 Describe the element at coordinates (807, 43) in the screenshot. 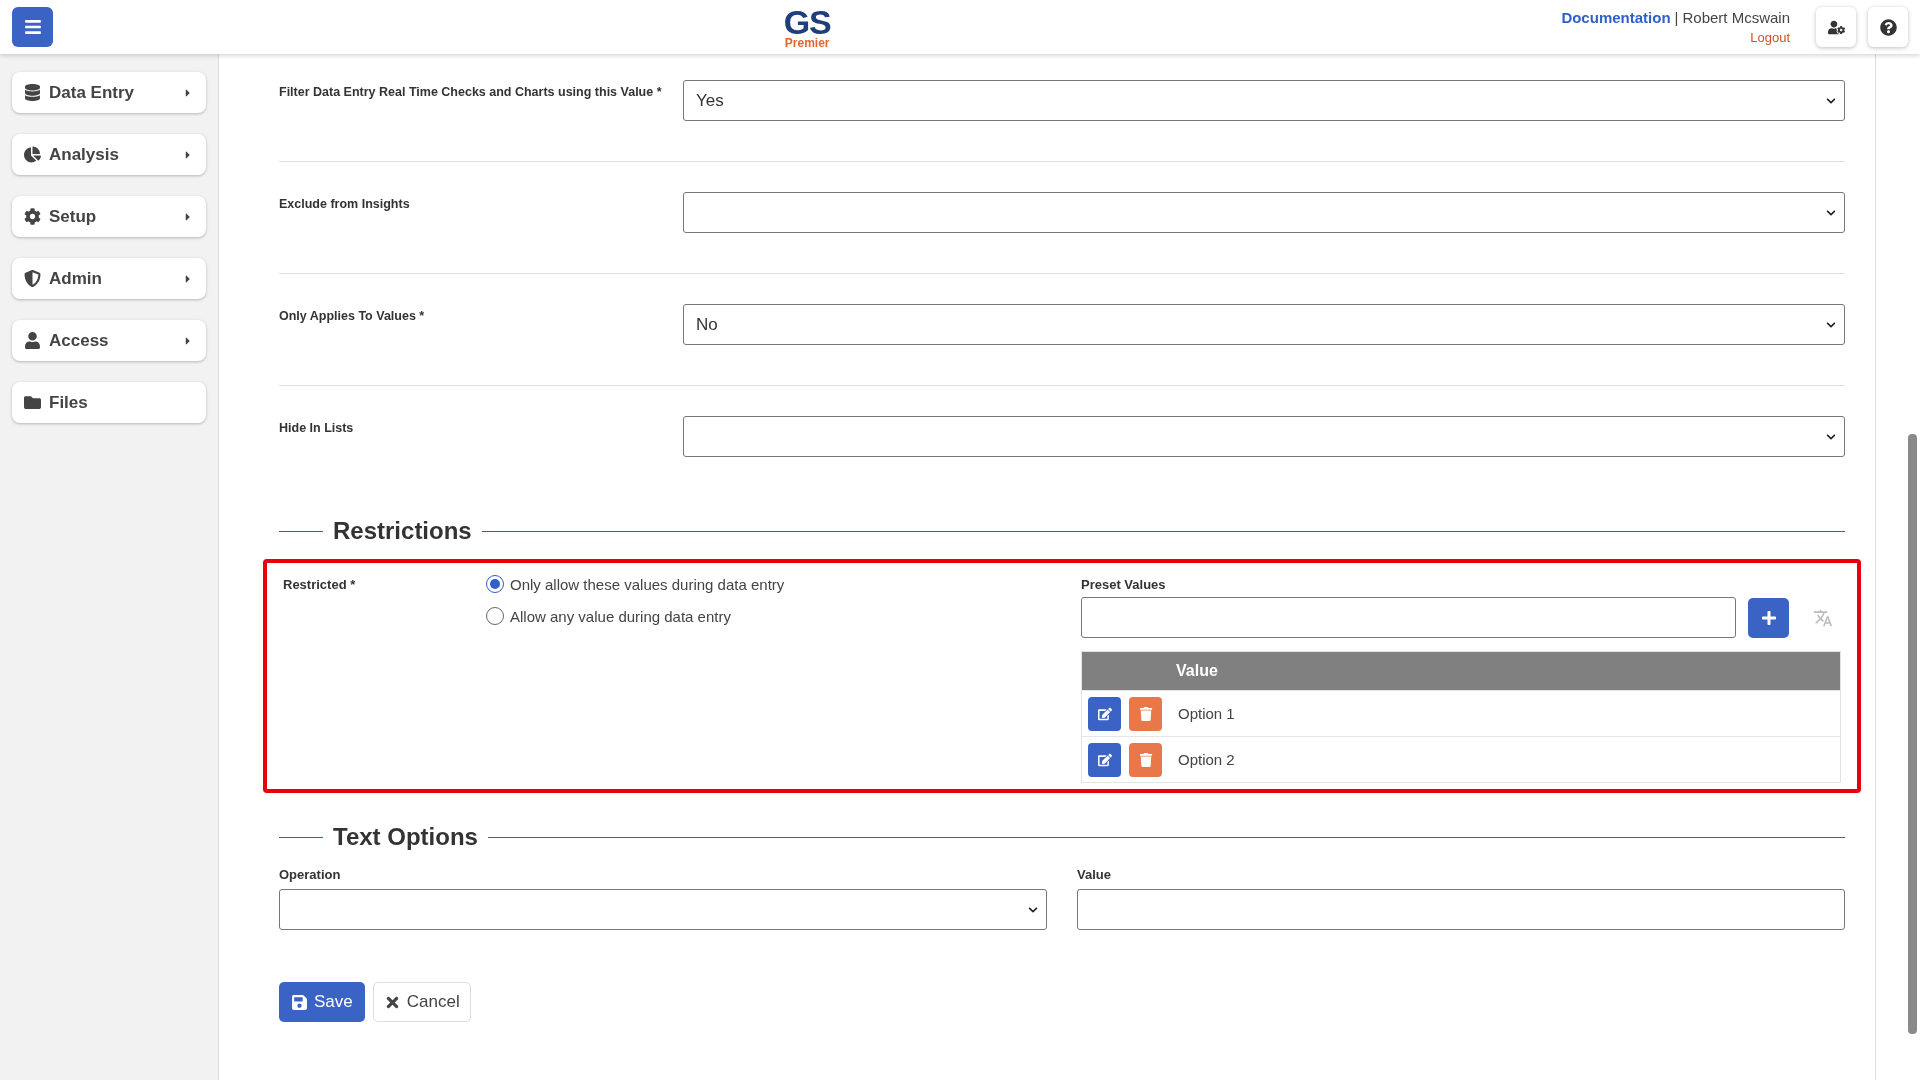

I see `logo-subtitle: Premier` at that location.